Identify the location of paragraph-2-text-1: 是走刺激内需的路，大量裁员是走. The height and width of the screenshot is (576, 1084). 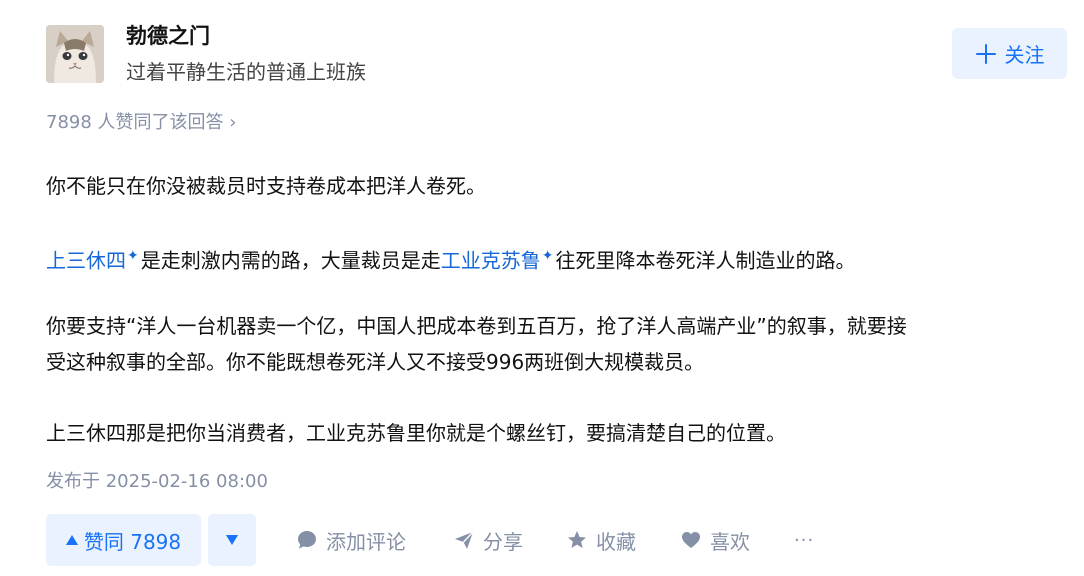
(290, 260).